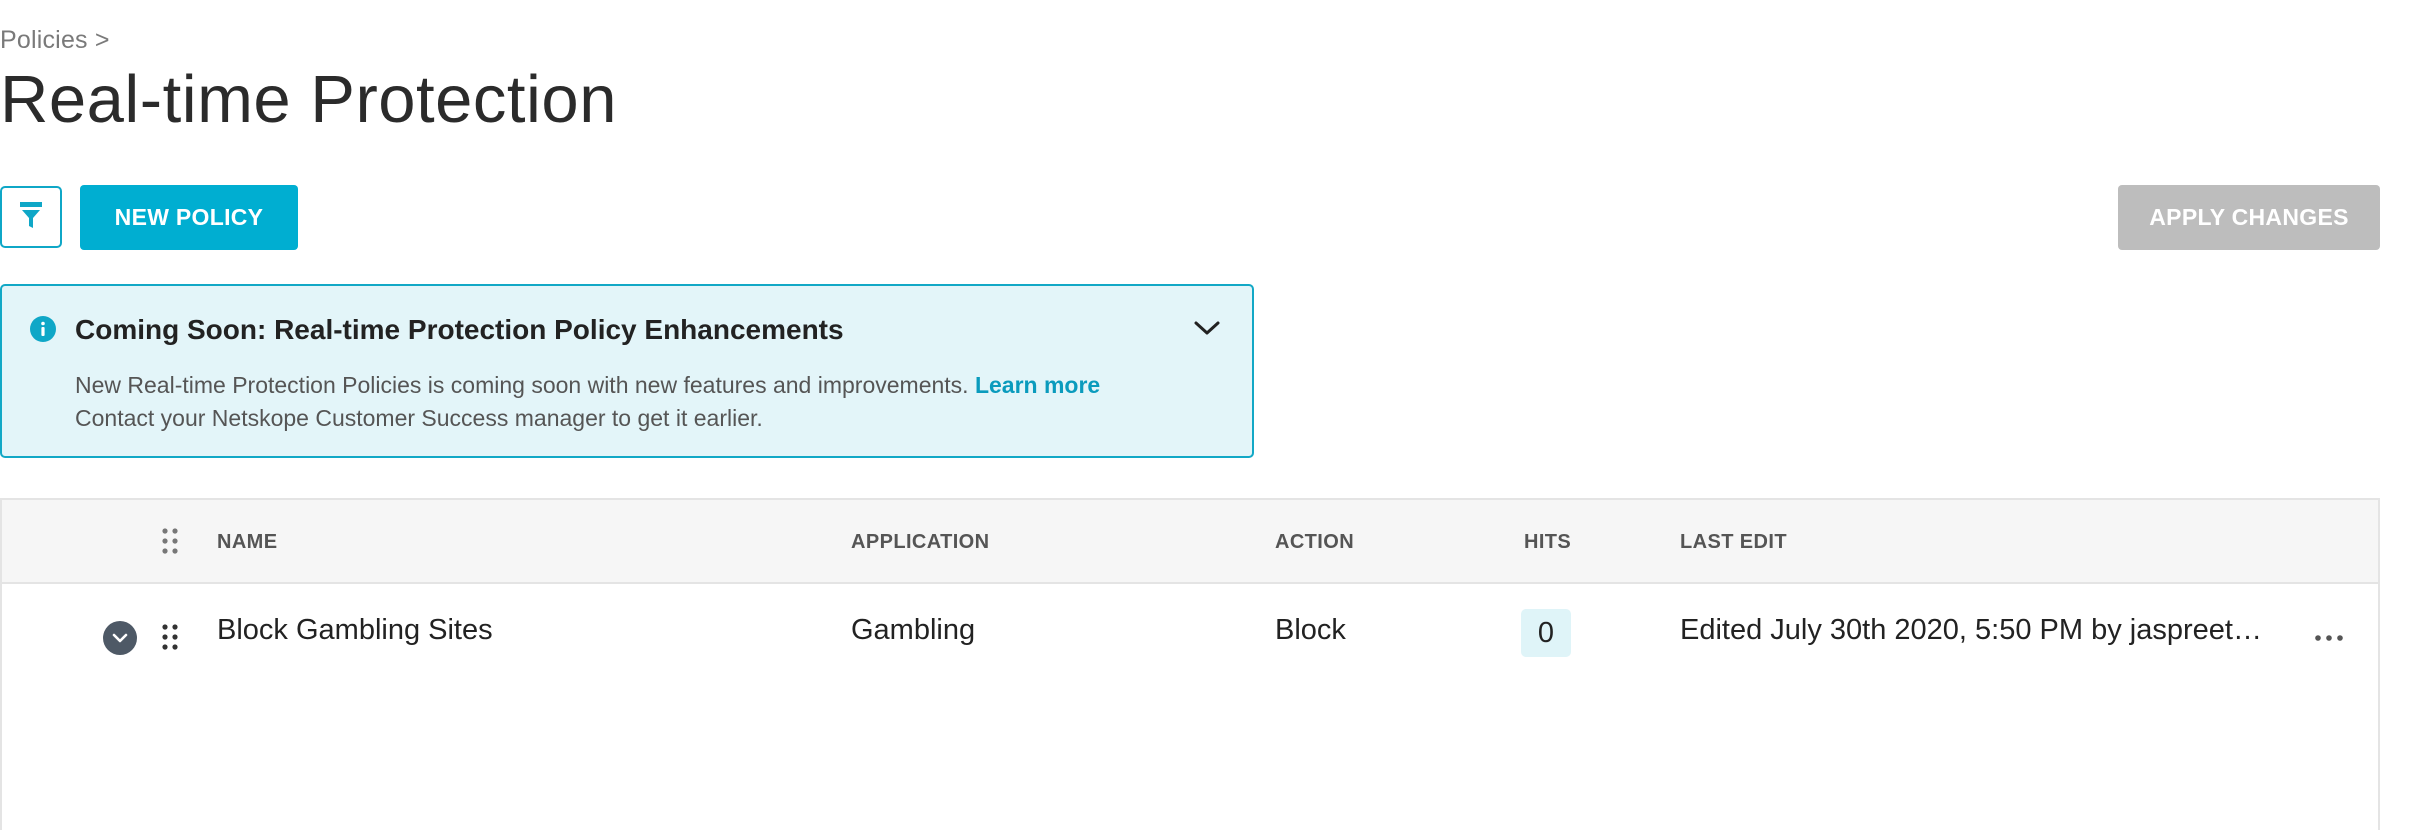  Describe the element at coordinates (1547, 542) in the screenshot. I see `column-header-hits: HITS` at that location.